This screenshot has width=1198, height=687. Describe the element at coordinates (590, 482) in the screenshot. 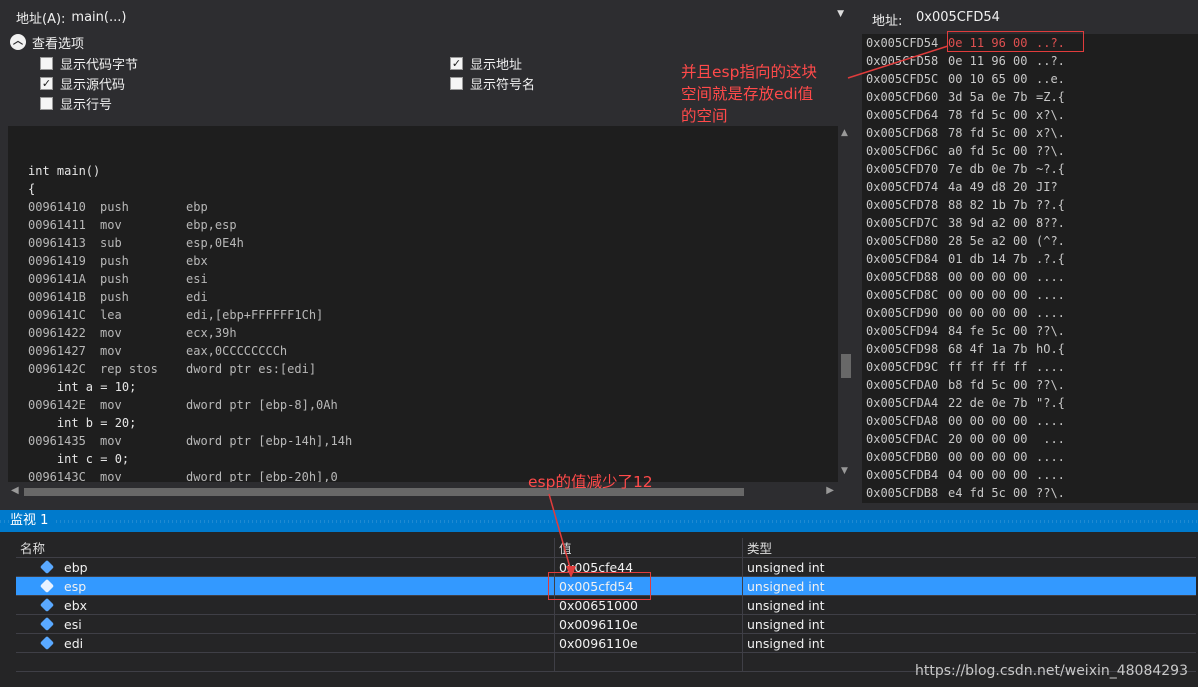

I see `annotation-note-esp: esp的值减少了12` at that location.